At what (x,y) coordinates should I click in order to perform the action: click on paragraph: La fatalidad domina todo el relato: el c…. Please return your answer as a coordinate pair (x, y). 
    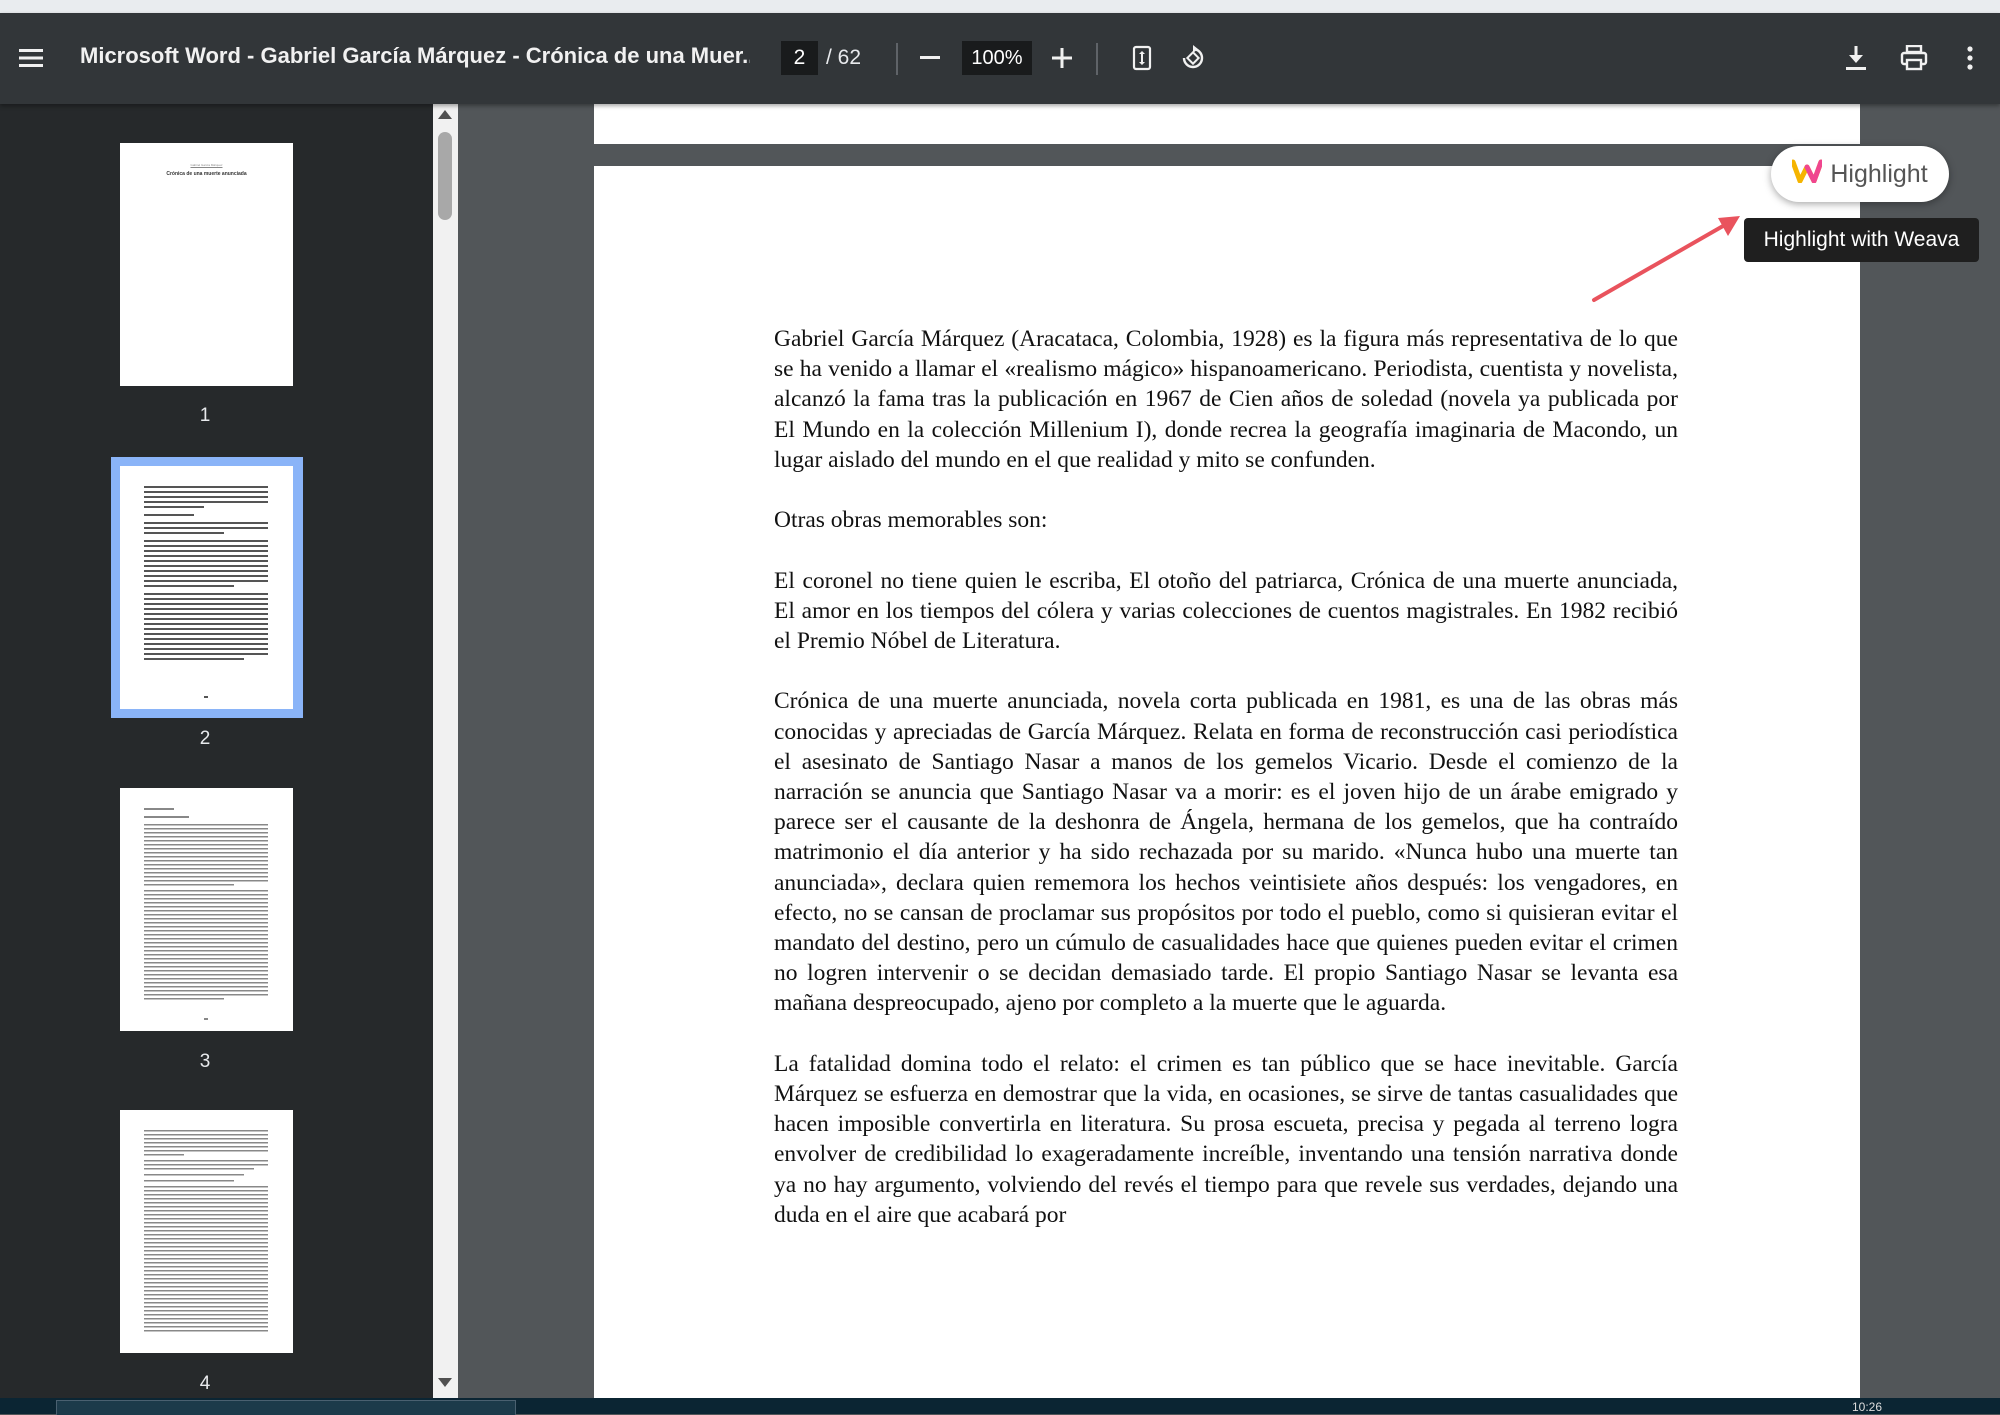
    Looking at the image, I should click on (1226, 1139).